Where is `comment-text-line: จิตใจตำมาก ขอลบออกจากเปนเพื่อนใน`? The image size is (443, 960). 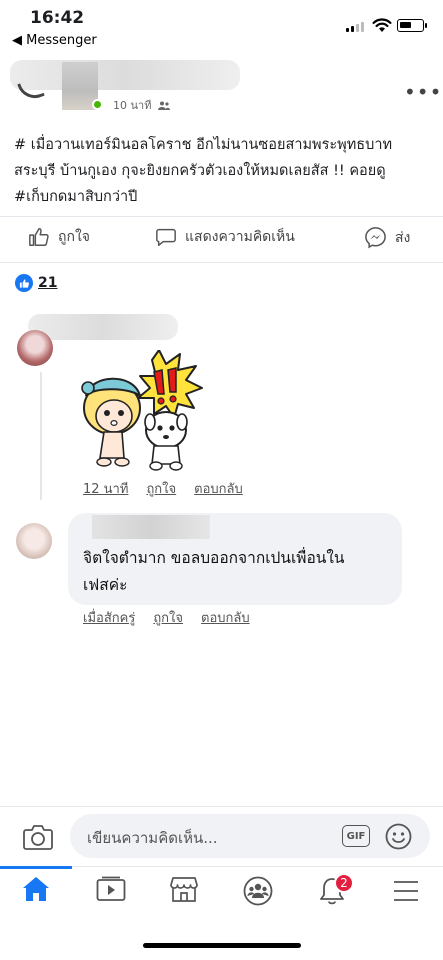
comment-text-line: จิตใจตำมาก ขอลบออกจากเปนเพื่อนใน is located at coordinates (214, 558).